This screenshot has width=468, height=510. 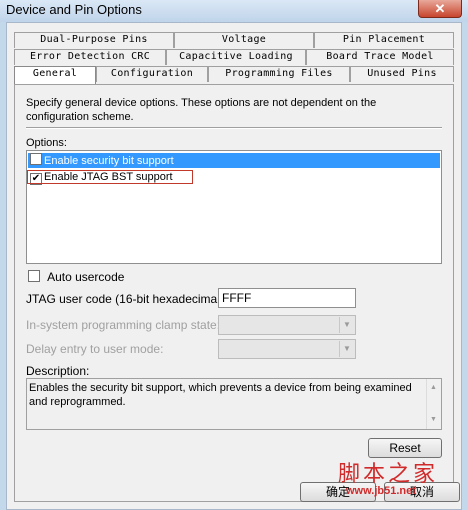 What do you see at coordinates (110, 177) in the screenshot?
I see `annotation-highlight-box` at bounding box center [110, 177].